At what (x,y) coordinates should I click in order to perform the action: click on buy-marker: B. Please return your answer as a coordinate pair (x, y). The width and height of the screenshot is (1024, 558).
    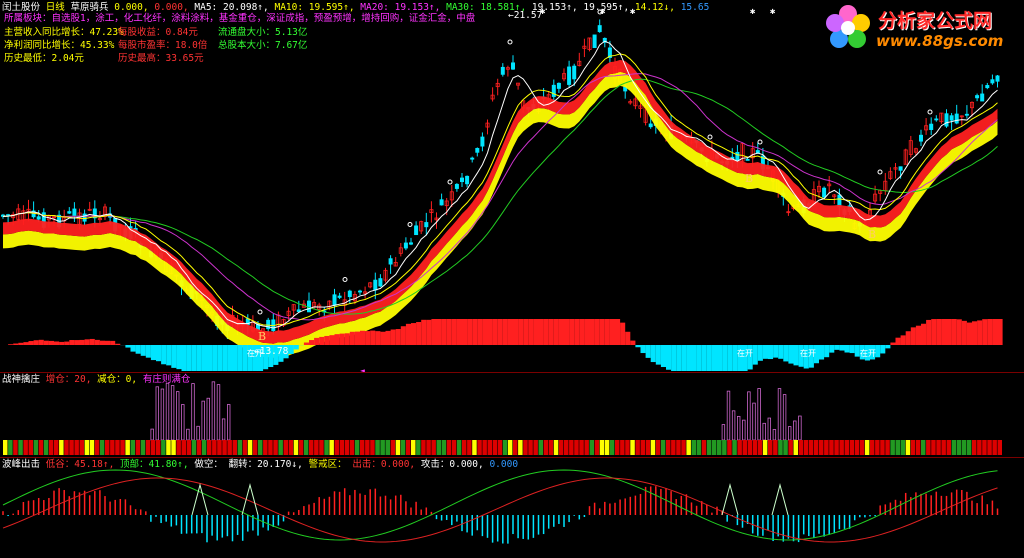
    Looking at the image, I should click on (872, 234).